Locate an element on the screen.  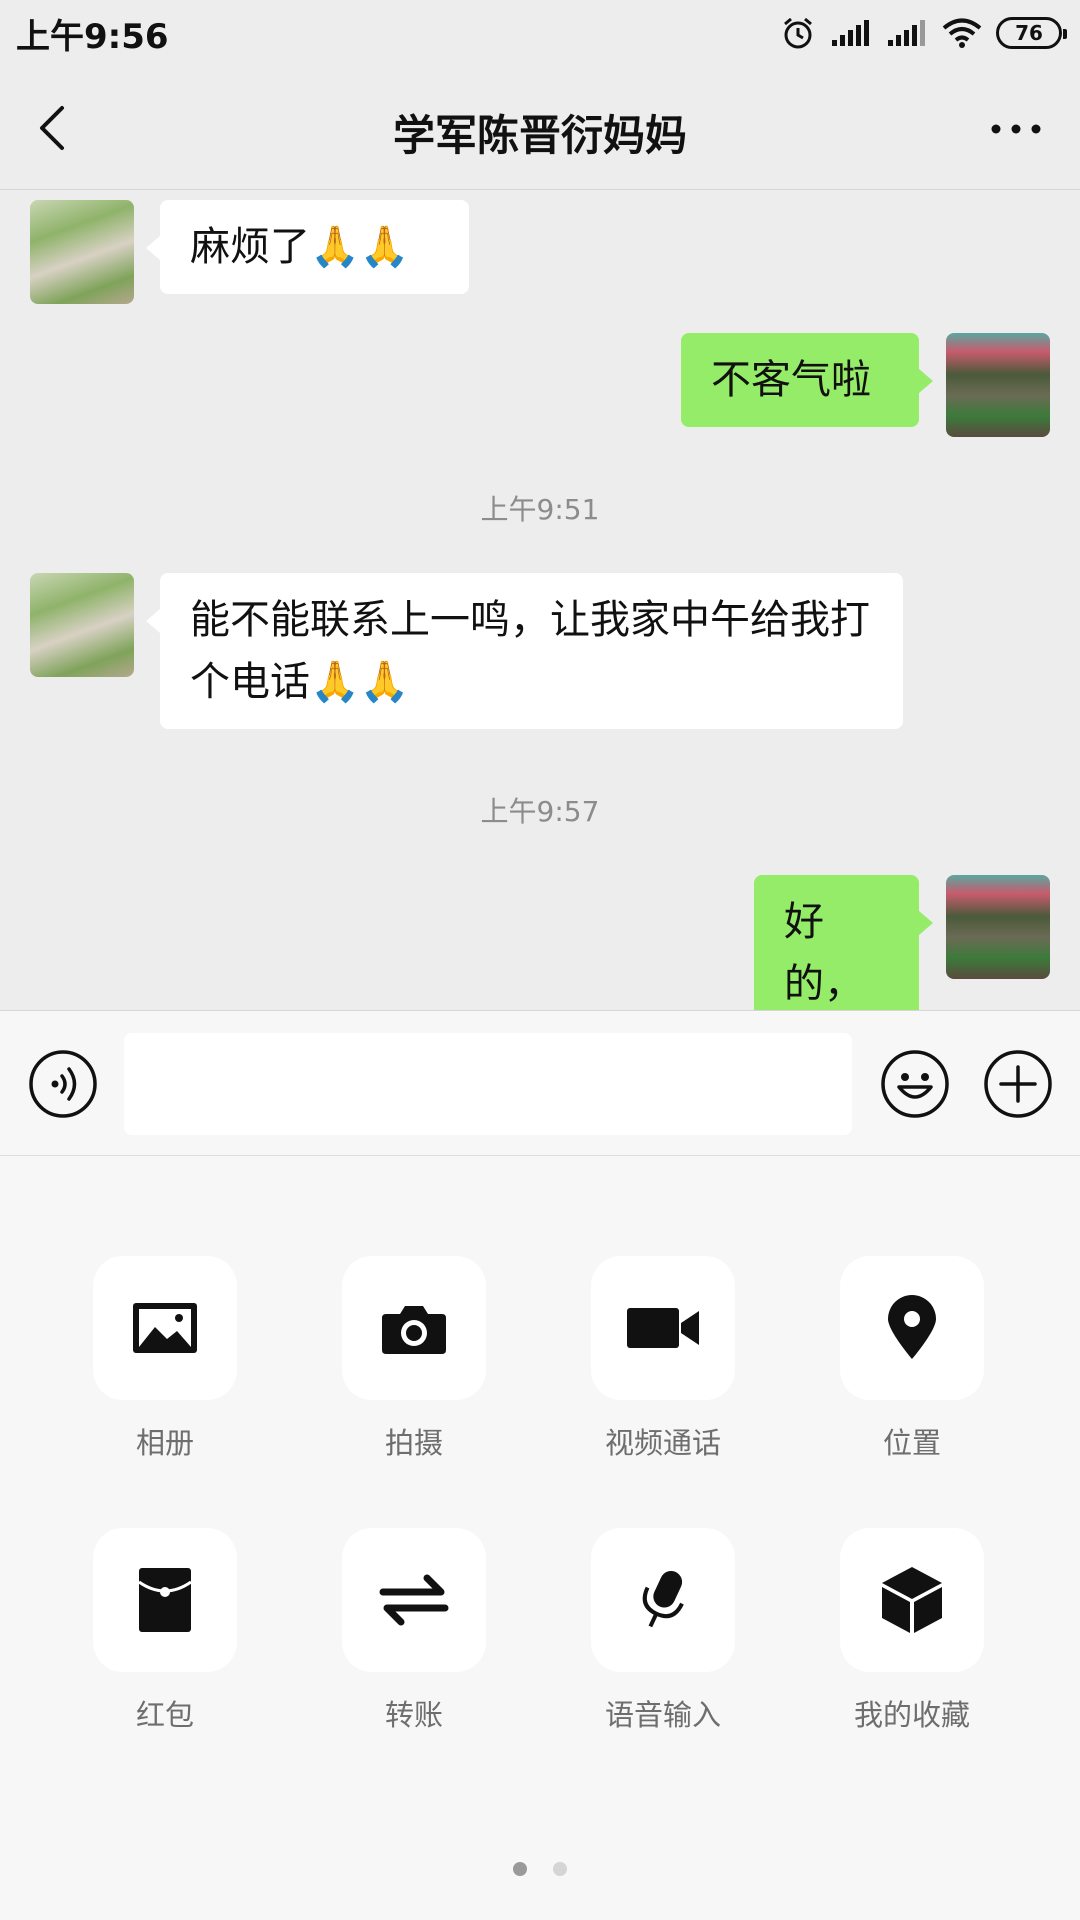
panel-item-favorites: 我的收藏 is located at coordinates (912, 1631).